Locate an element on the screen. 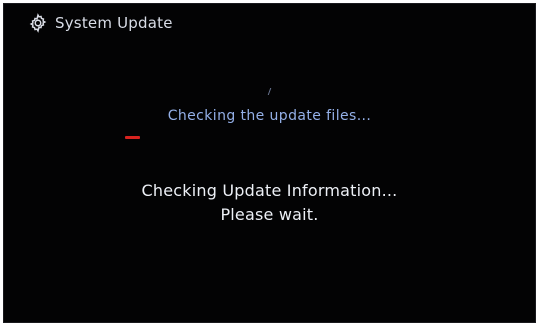 The image size is (539, 329). page-title: System Update is located at coordinates (114, 23).